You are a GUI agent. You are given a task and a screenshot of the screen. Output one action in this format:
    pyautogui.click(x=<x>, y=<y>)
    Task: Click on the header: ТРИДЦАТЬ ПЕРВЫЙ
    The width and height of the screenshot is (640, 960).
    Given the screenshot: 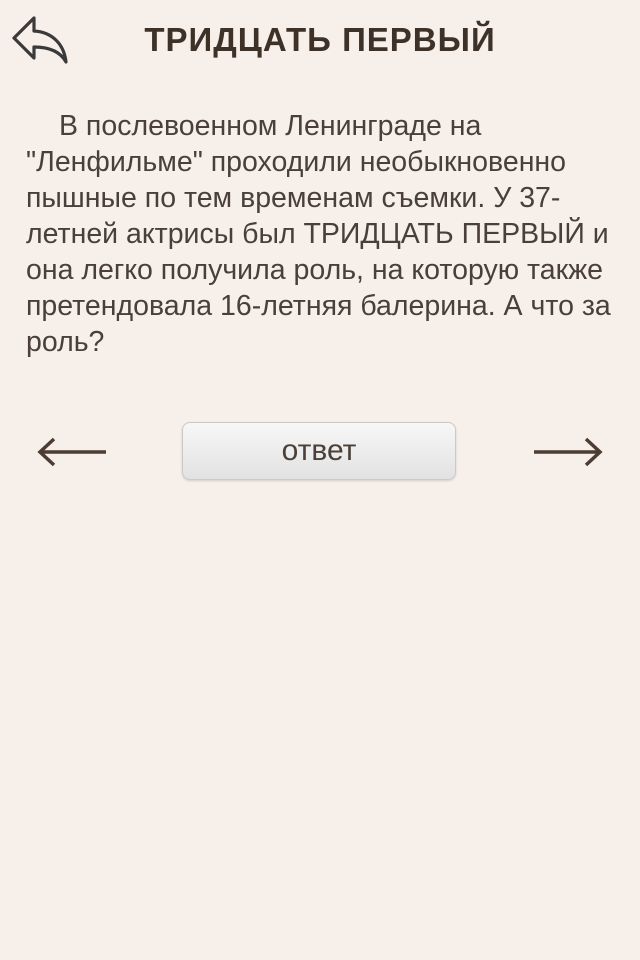 What is the action you would take?
    pyautogui.click(x=320, y=40)
    